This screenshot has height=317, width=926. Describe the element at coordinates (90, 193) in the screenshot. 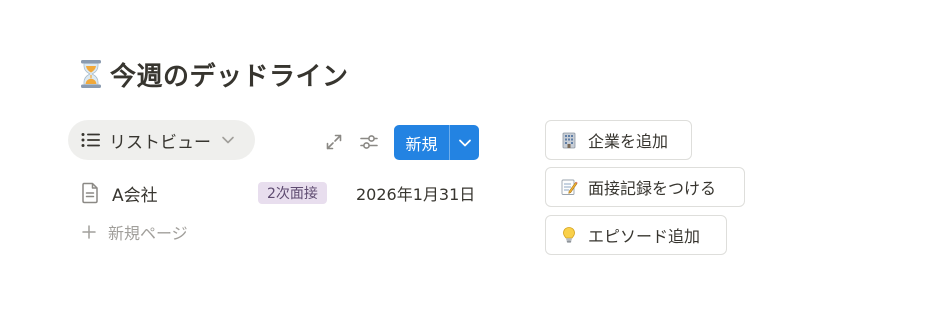

I see `document-icon` at that location.